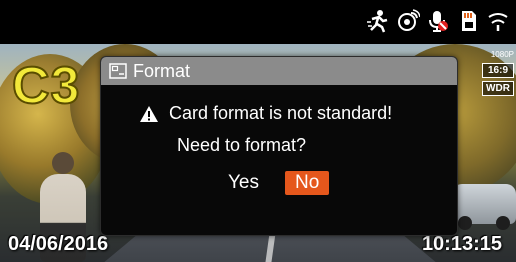 Image resolution: width=516 pixels, height=262 pixels. Describe the element at coordinates (461, 244) in the screenshot. I see `time-stamp: 10:13:15` at that location.